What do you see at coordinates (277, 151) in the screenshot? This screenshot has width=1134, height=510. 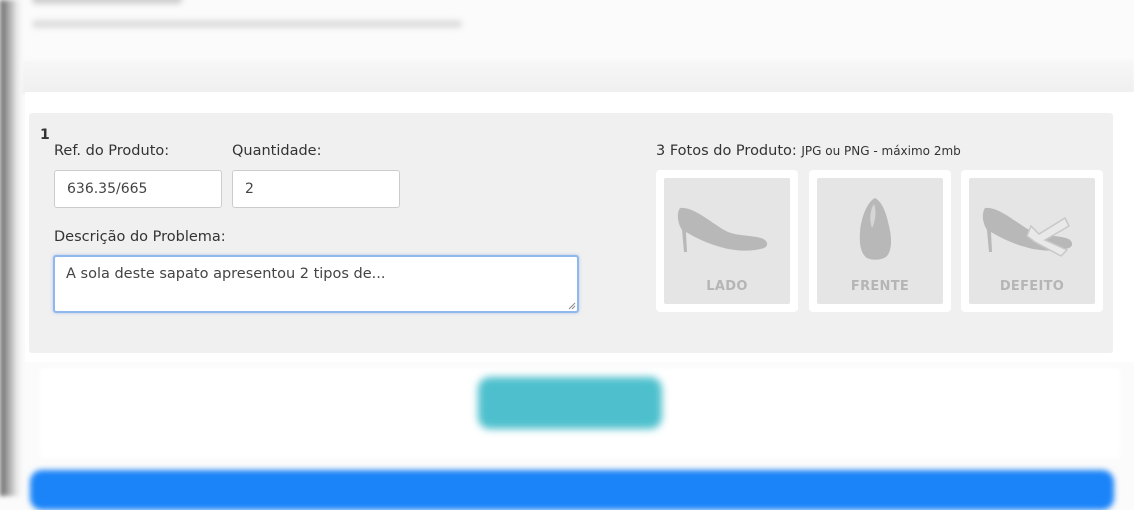 I see `quantity-label: Quantidade:` at bounding box center [277, 151].